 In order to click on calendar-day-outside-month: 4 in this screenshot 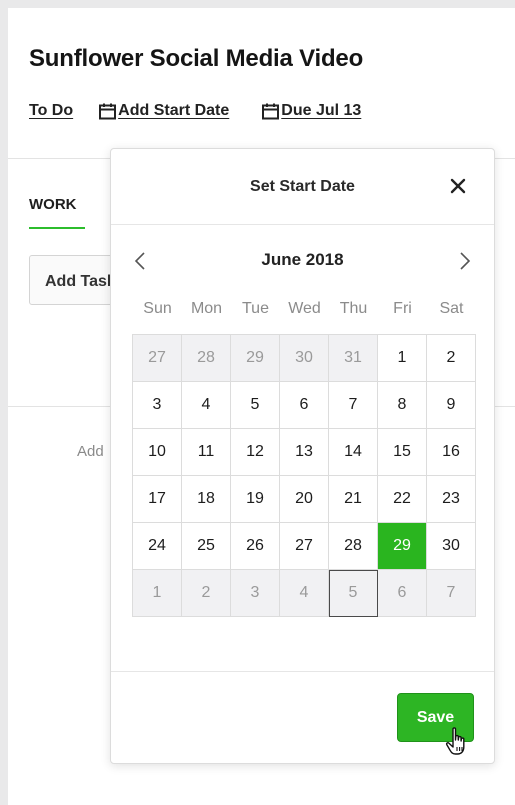, I will do `click(304, 593)`.